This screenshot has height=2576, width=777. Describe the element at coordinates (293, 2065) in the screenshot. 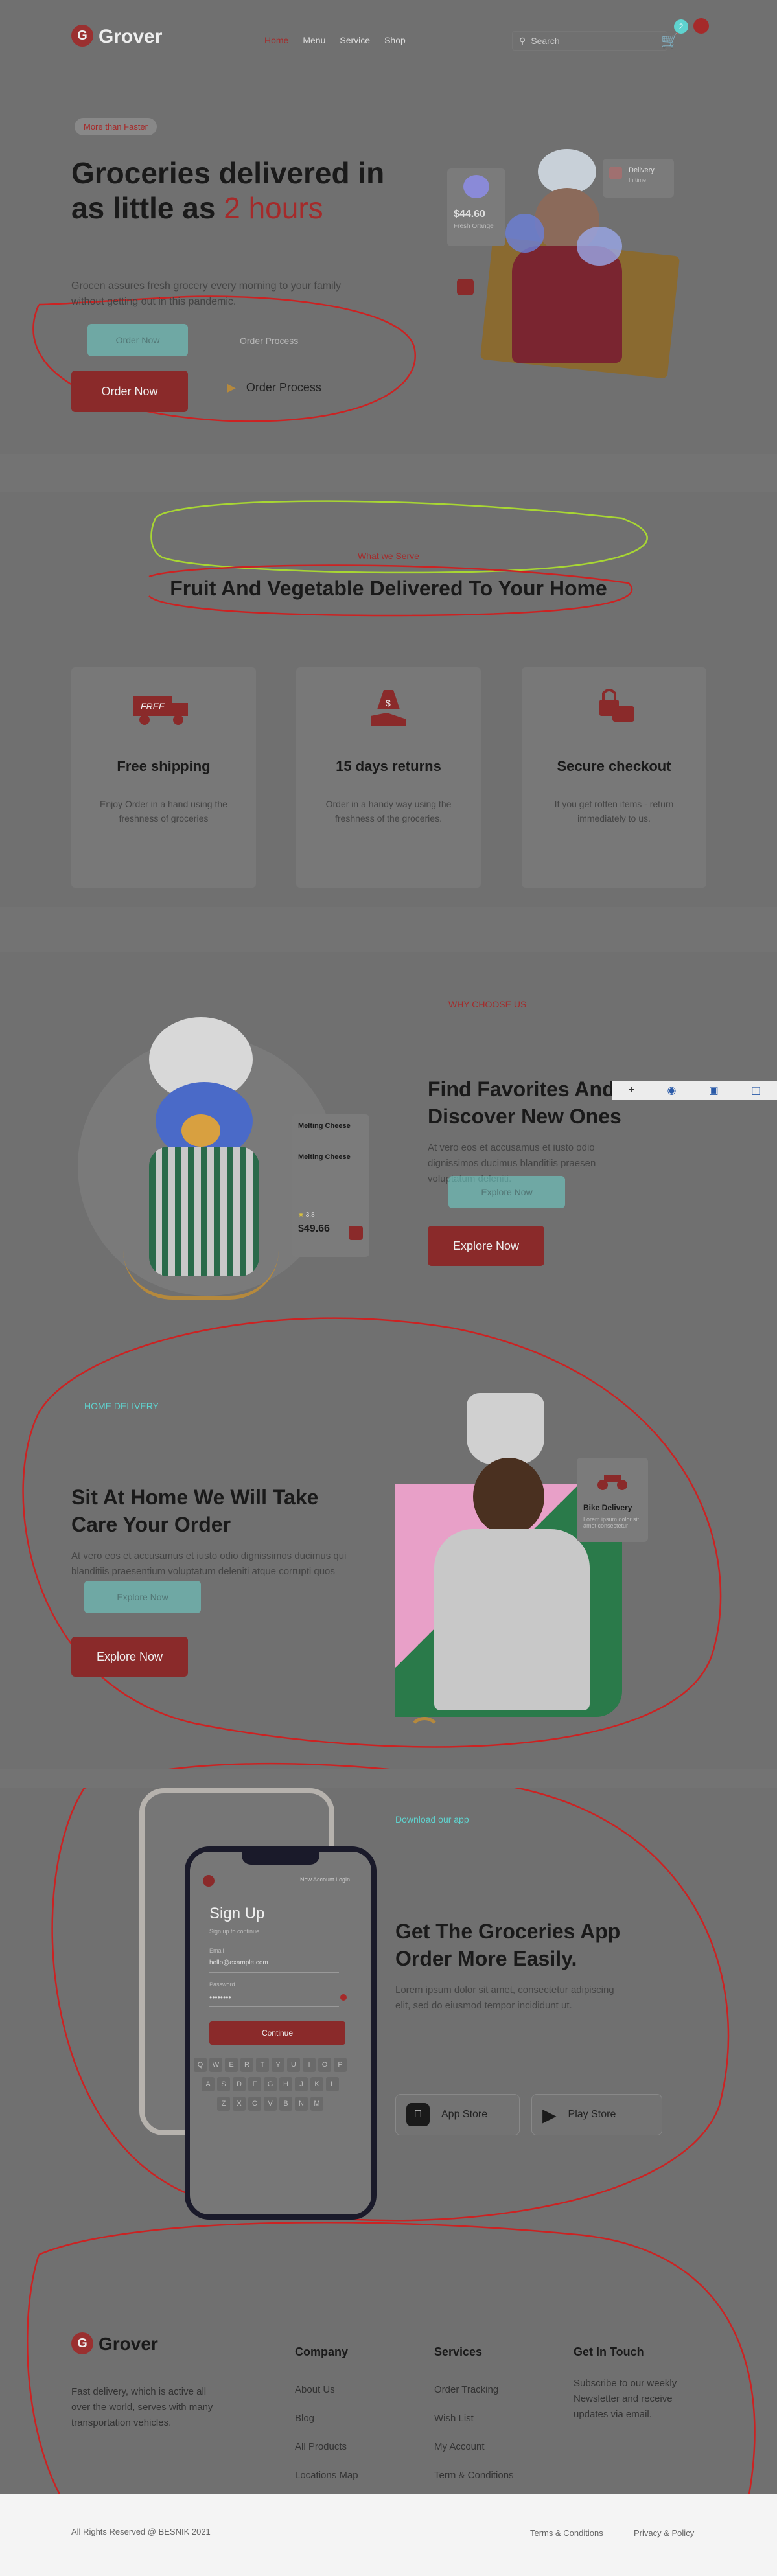

I see `keyboard-key: U` at that location.